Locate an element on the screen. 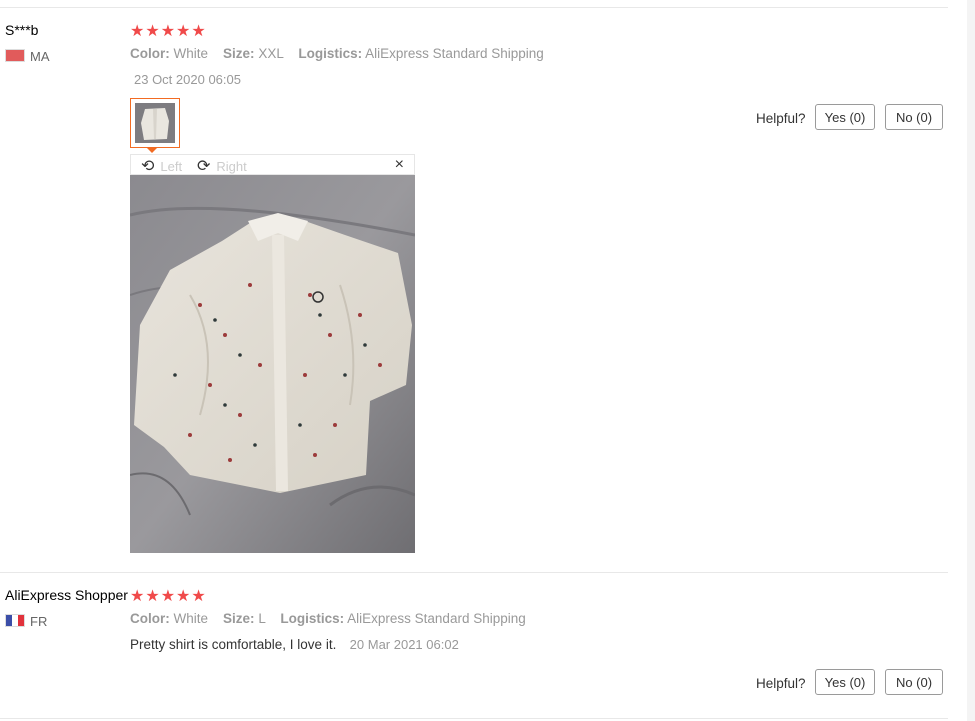 This screenshot has width=975, height=721. size-value: L is located at coordinates (262, 618).